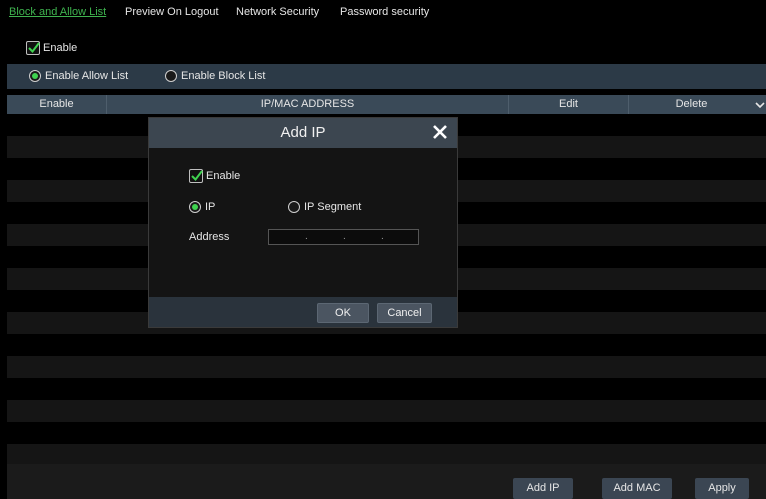 The image size is (766, 499). I want to click on enable-allow-list-radio: Enable Allow List, so click(78, 76).